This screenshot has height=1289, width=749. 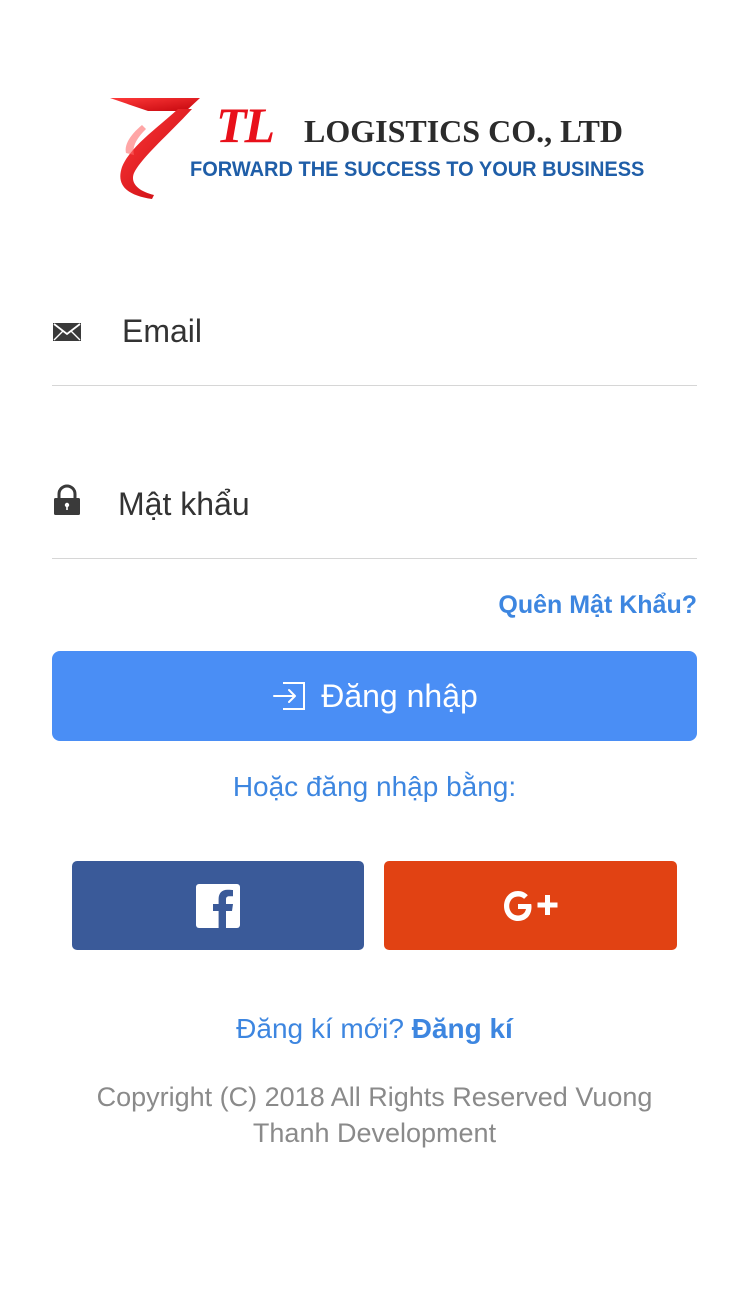 I want to click on login-button-label: Đăng nhập, so click(x=399, y=695).